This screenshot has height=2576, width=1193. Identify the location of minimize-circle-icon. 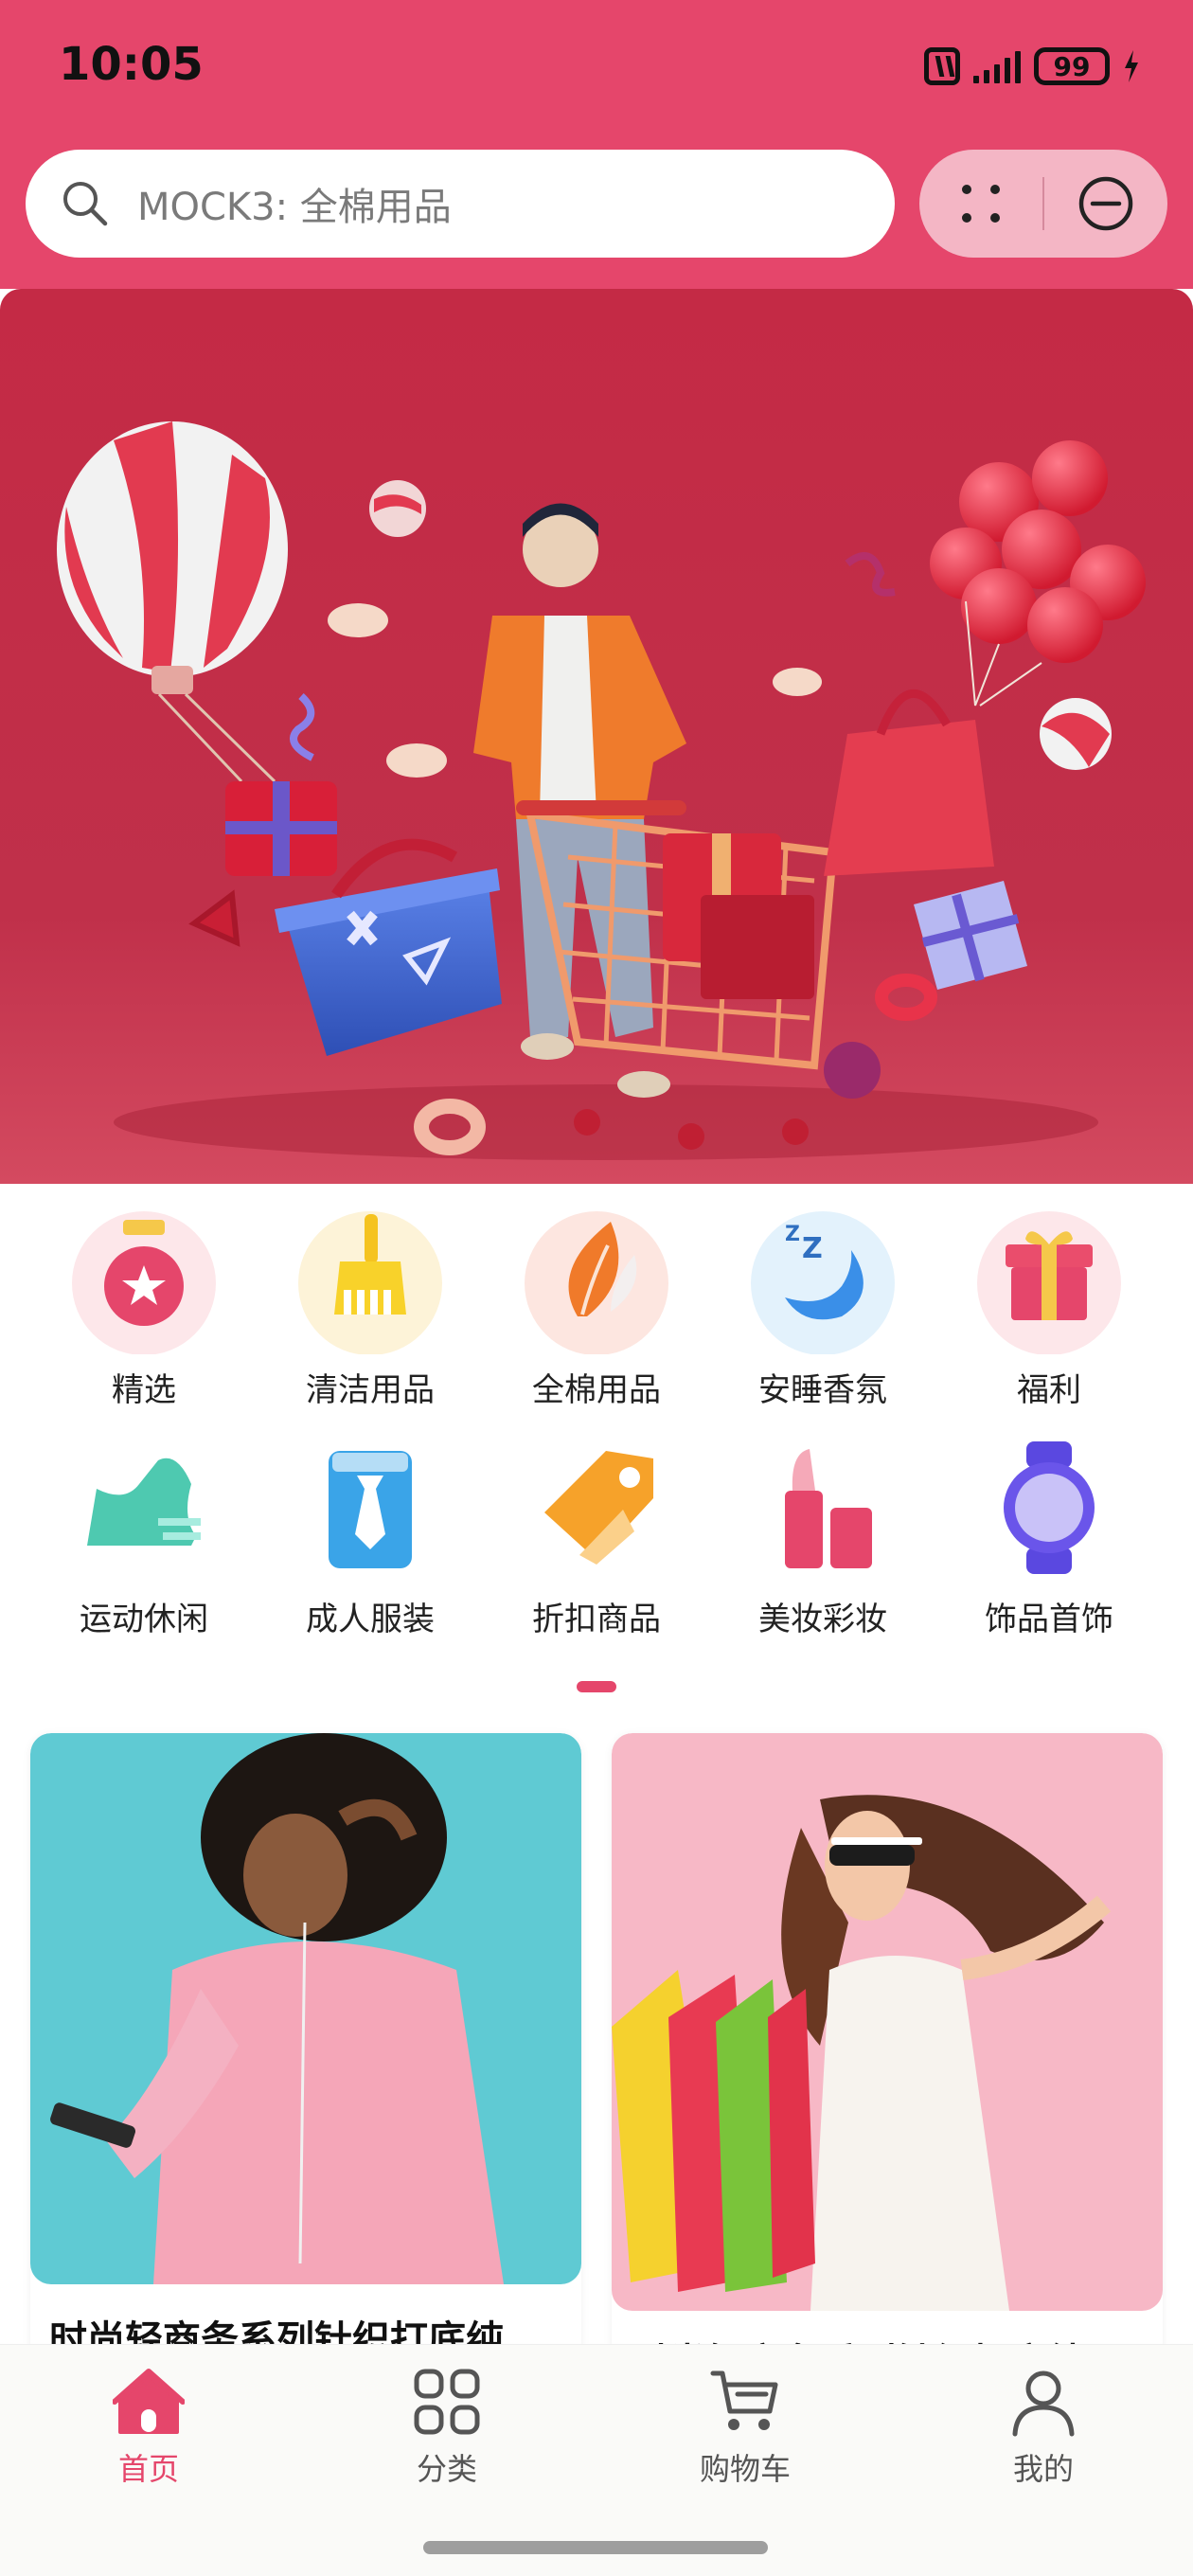
(1105, 203).